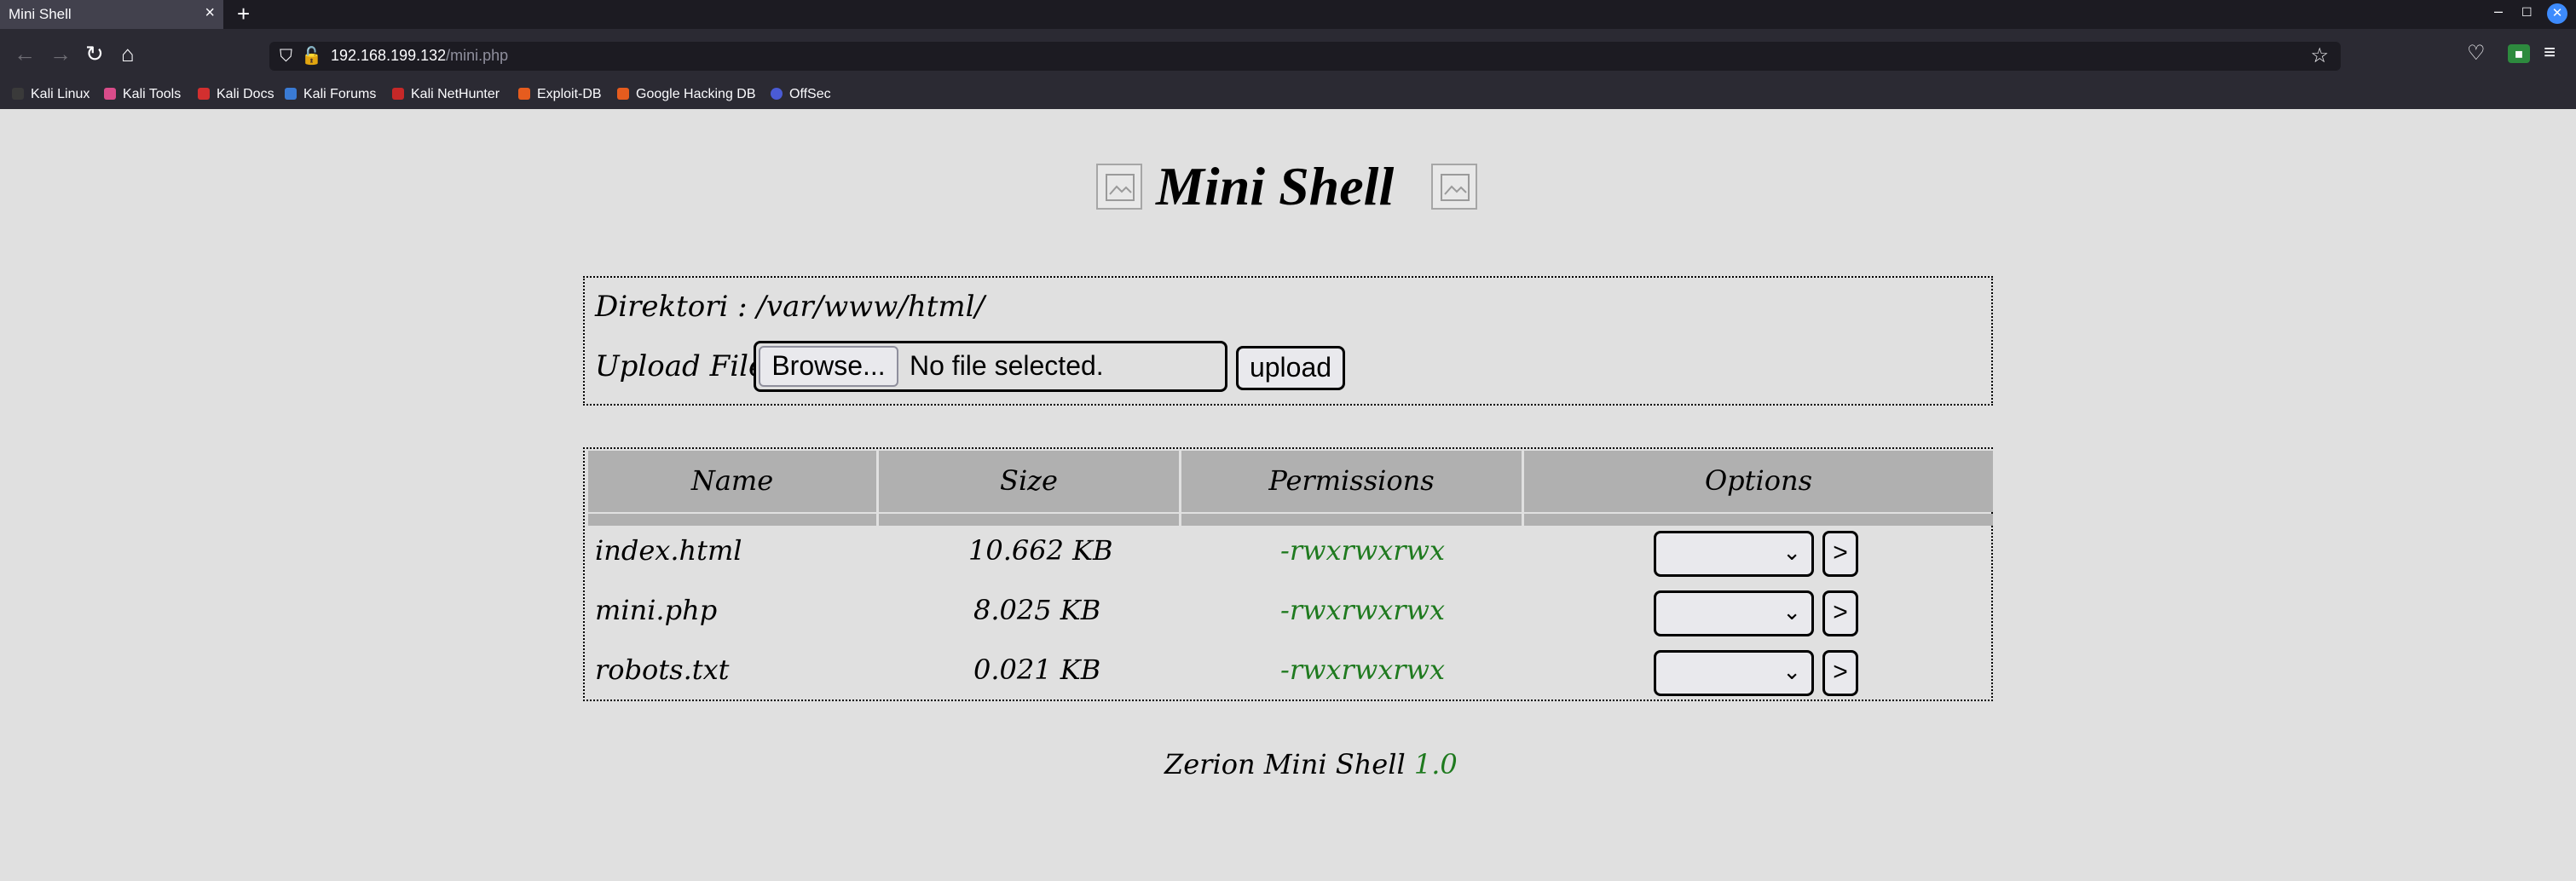 The height and width of the screenshot is (881, 2576). Describe the element at coordinates (305, 56) in the screenshot. I see `shield-lock-icon: ⛉🔓` at that location.